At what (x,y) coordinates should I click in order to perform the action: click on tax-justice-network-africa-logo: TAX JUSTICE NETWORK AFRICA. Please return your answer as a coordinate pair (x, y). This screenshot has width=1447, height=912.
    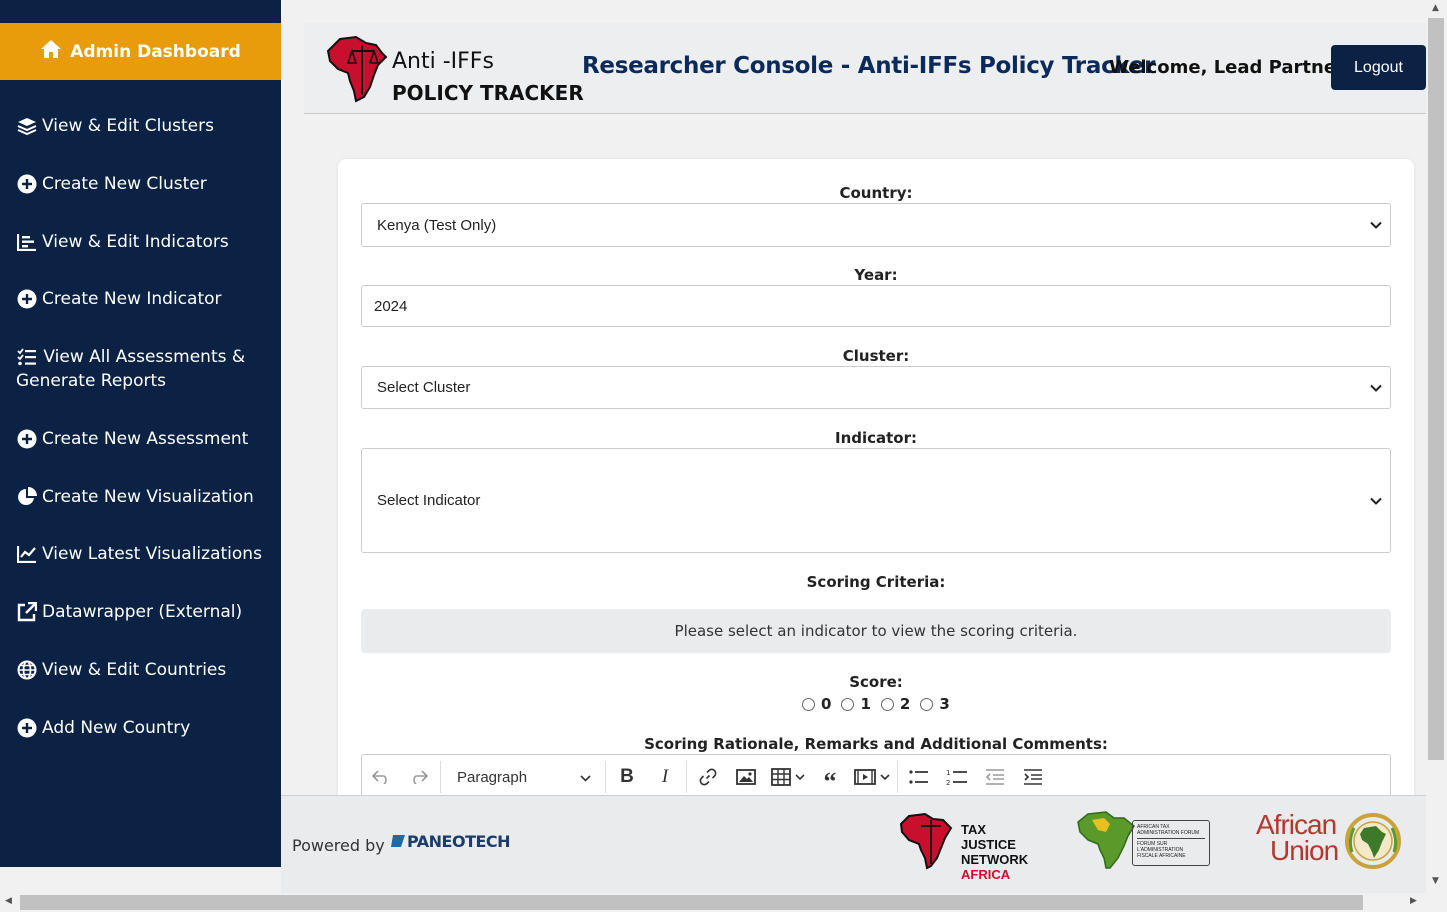
    Looking at the image, I should click on (966, 847).